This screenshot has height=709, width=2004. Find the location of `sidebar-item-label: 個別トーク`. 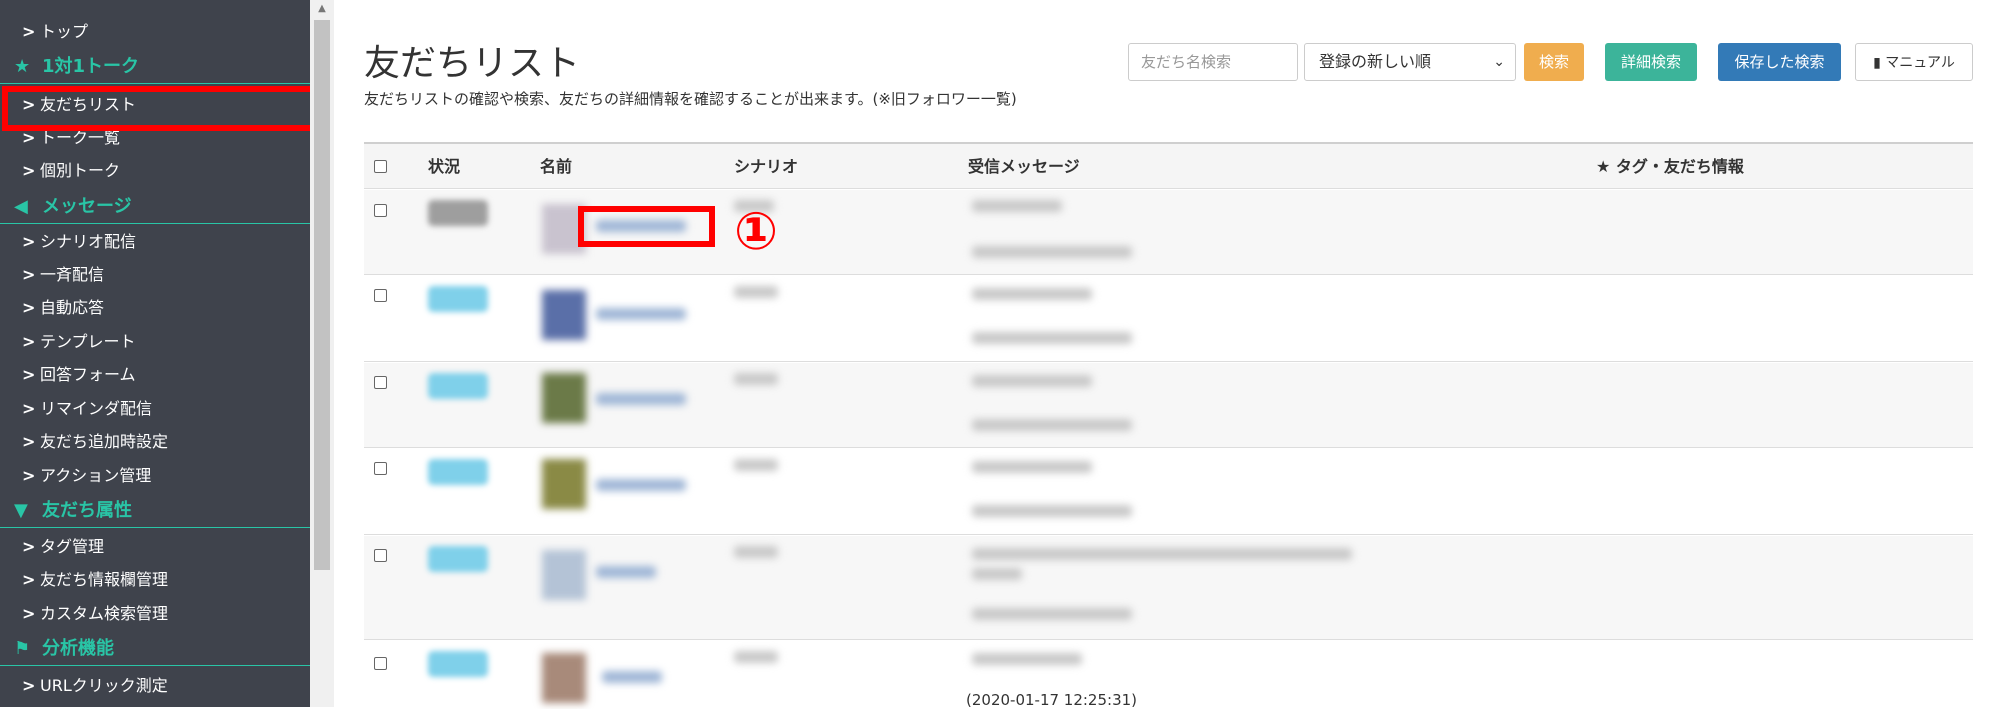

sidebar-item-label: 個別トーク is located at coordinates (80, 170).